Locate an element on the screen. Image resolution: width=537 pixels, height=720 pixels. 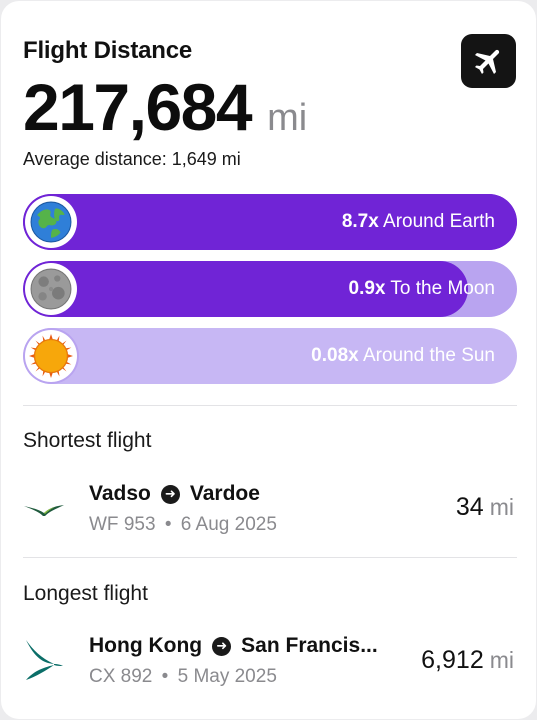
shortest-route: Vadso ➜ Vardoe is located at coordinates (174, 494).